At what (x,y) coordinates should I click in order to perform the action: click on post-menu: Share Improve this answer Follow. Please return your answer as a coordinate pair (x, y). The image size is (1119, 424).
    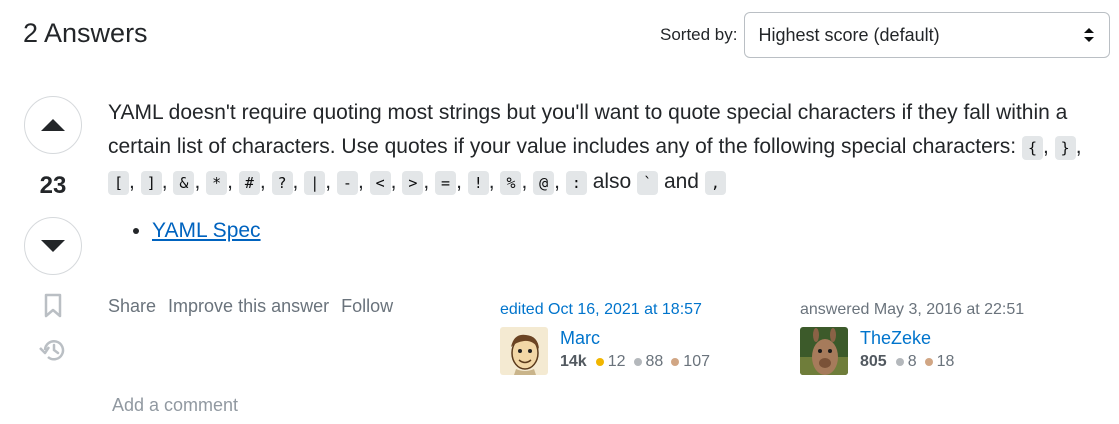
    Looking at the image, I should click on (250, 306).